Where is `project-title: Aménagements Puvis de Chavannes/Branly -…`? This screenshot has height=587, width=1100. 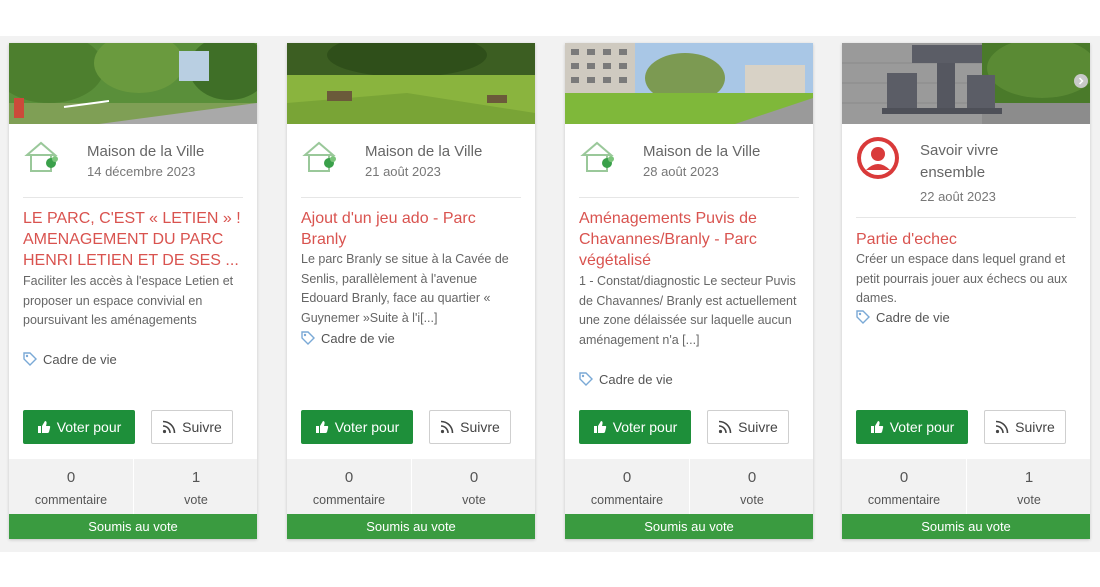
project-title: Aménagements Puvis de Chavannes/Branly -… is located at coordinates (690, 239).